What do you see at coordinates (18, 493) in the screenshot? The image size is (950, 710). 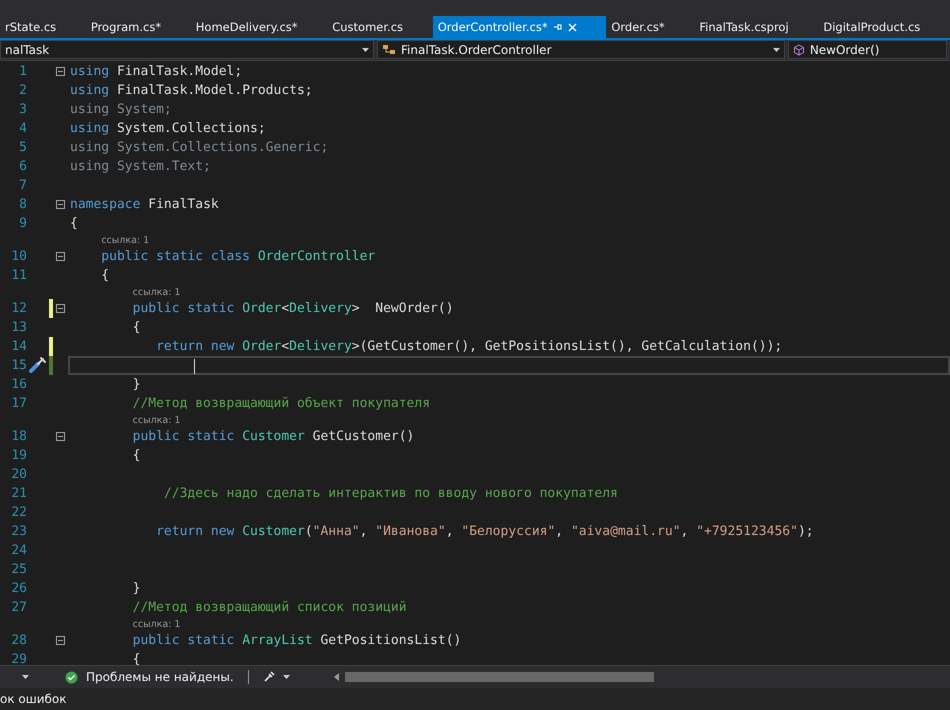 I see `line-number: 21` at bounding box center [18, 493].